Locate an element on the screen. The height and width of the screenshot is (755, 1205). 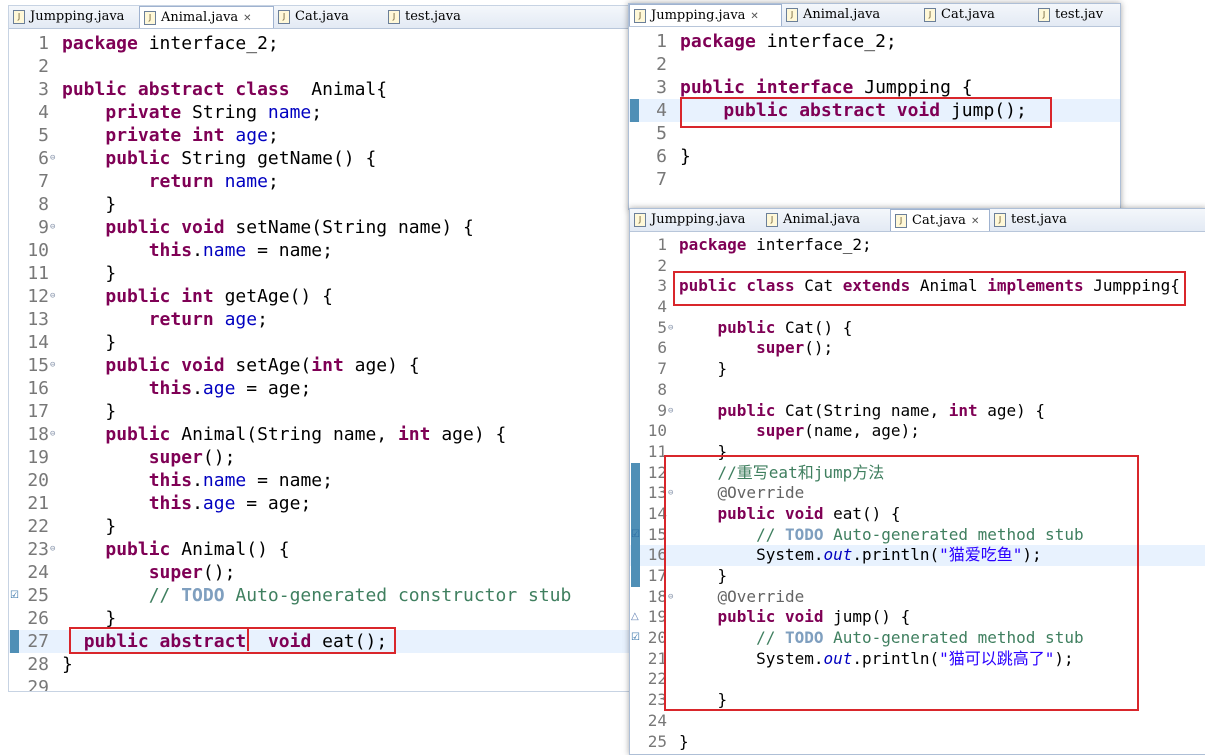
line-number: 15 is located at coordinates (657, 534).